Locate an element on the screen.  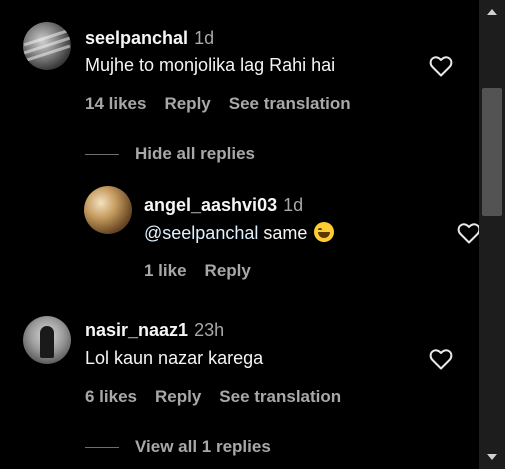
reply-text: @seelpanchal same is located at coordinates (239, 233).